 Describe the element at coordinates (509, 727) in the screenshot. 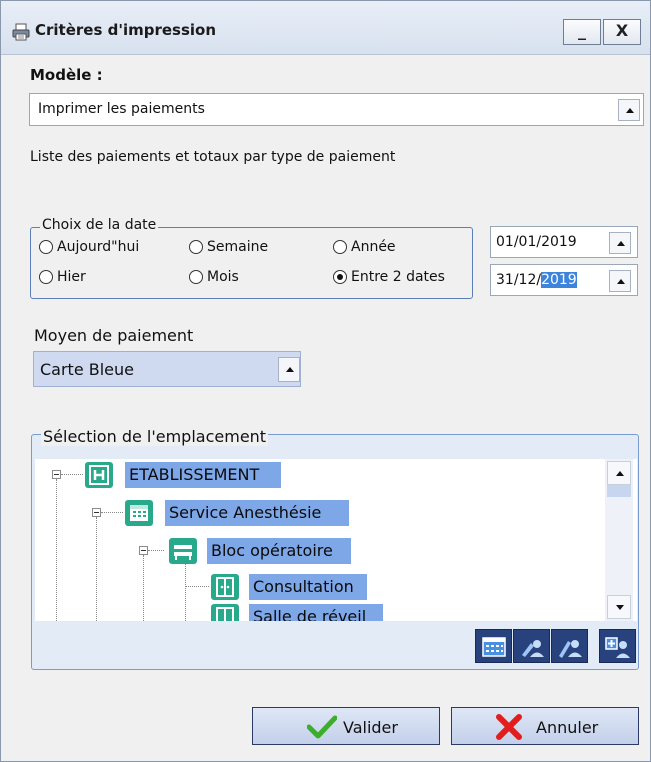

I see `cross-icon` at that location.